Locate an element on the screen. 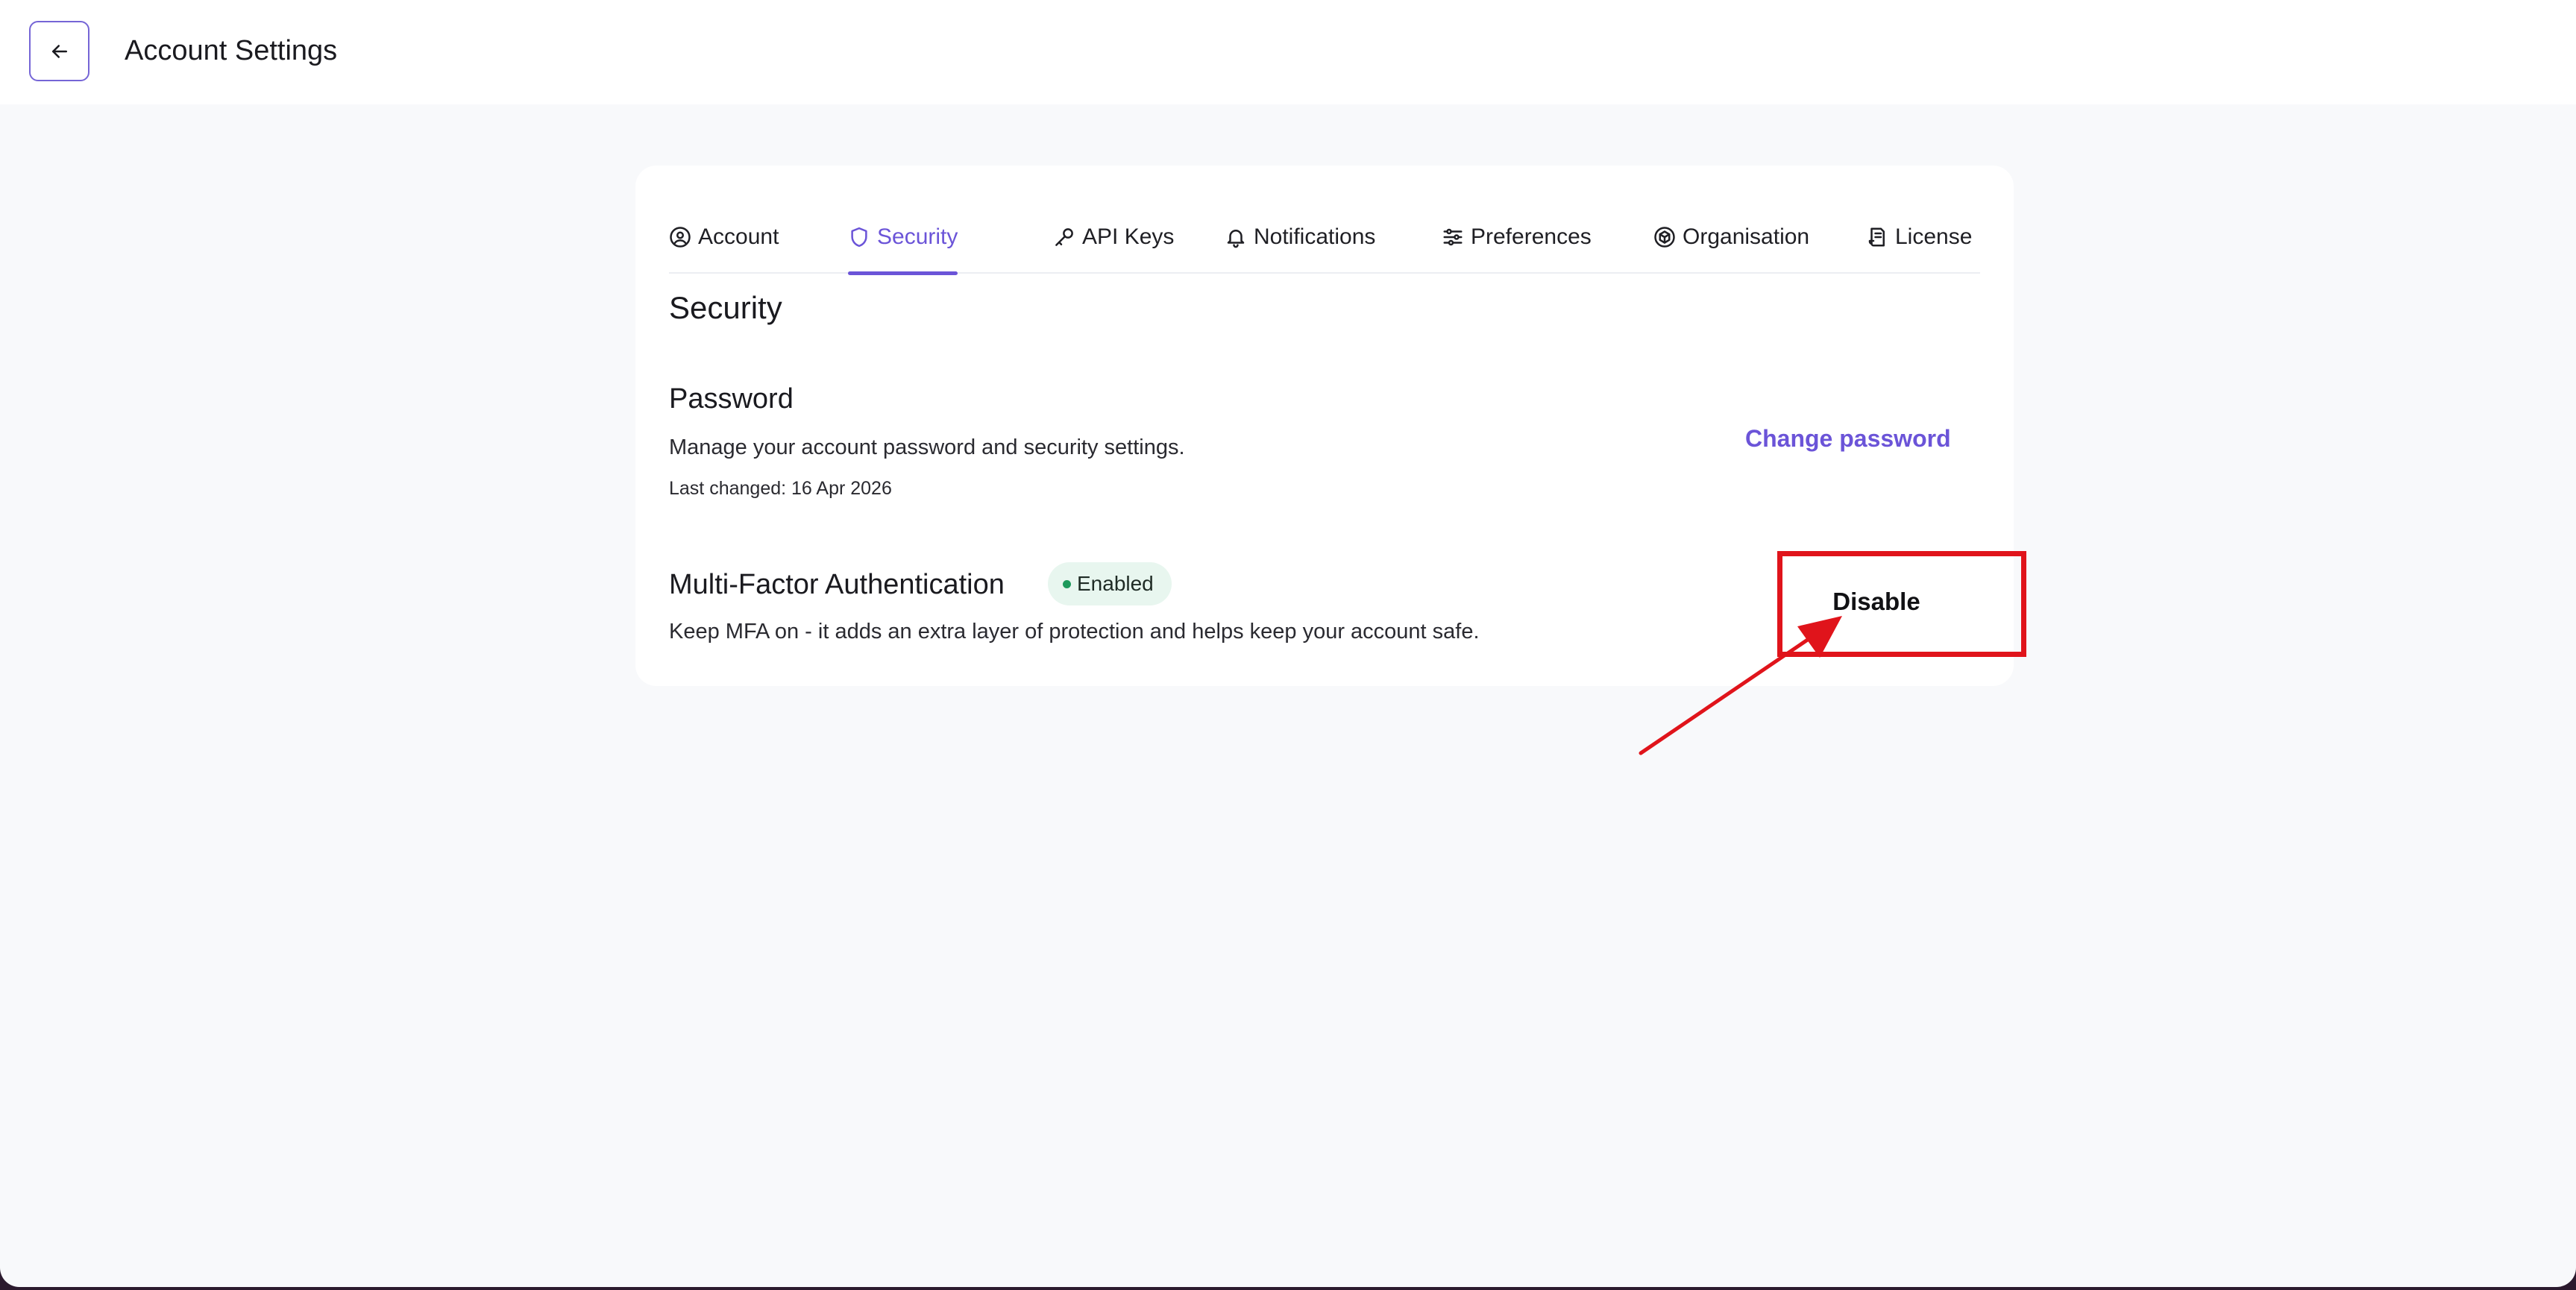 The image size is (2576, 1290). tab-notifications: Notifications is located at coordinates (1300, 237).